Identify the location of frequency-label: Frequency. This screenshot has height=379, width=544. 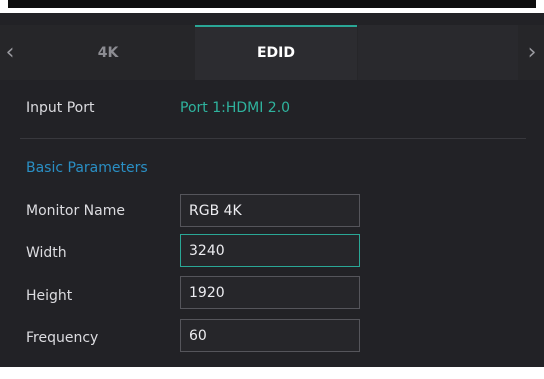
(62, 338).